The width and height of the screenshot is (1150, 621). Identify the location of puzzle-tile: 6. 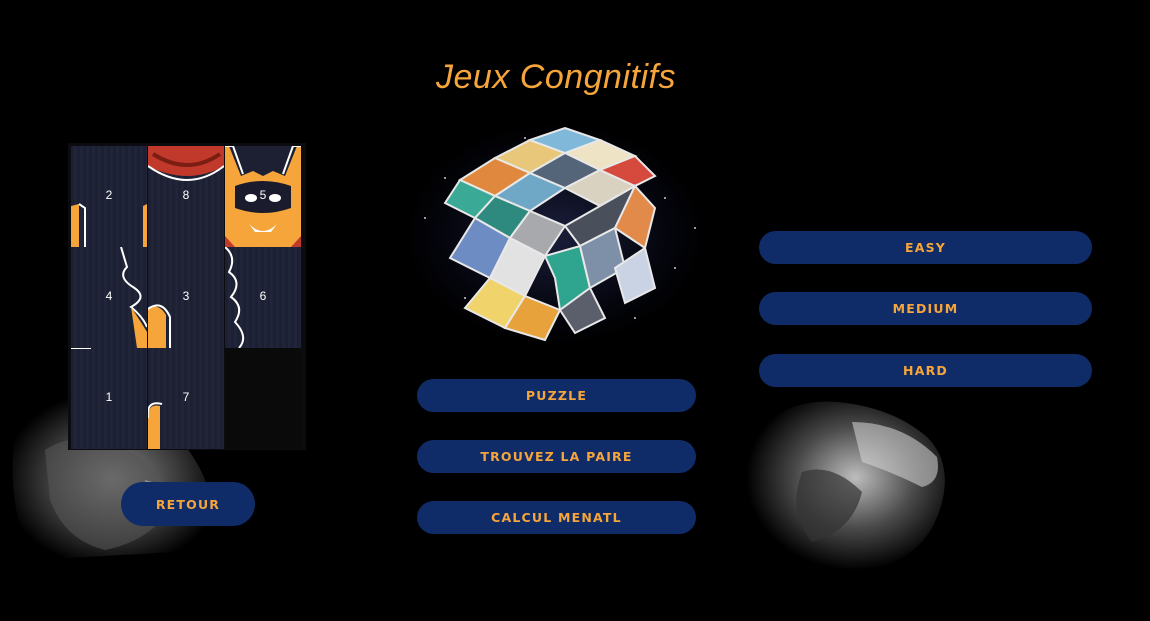
(263, 297).